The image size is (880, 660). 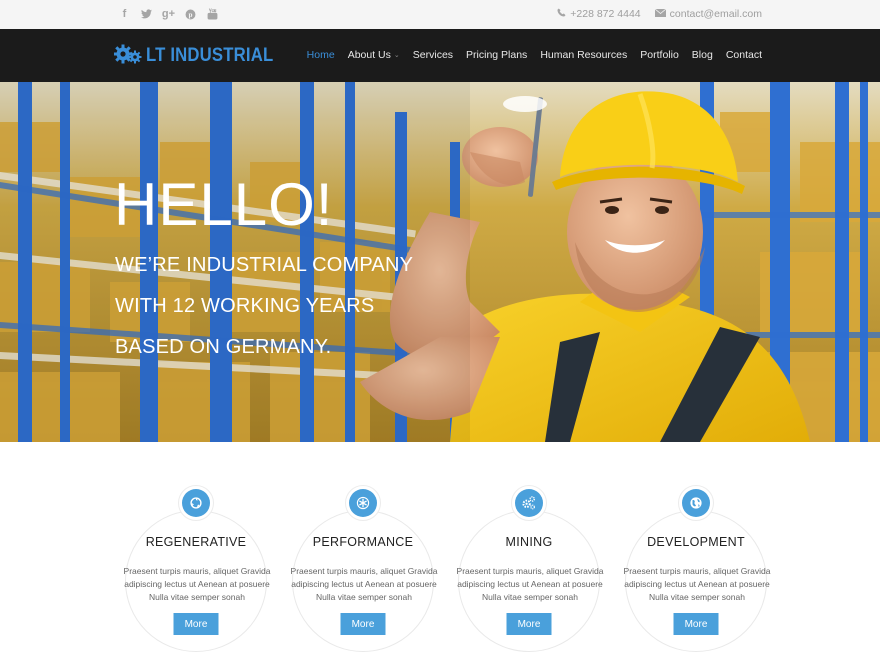 I want to click on nav-item-services: Services, so click(x=433, y=55).